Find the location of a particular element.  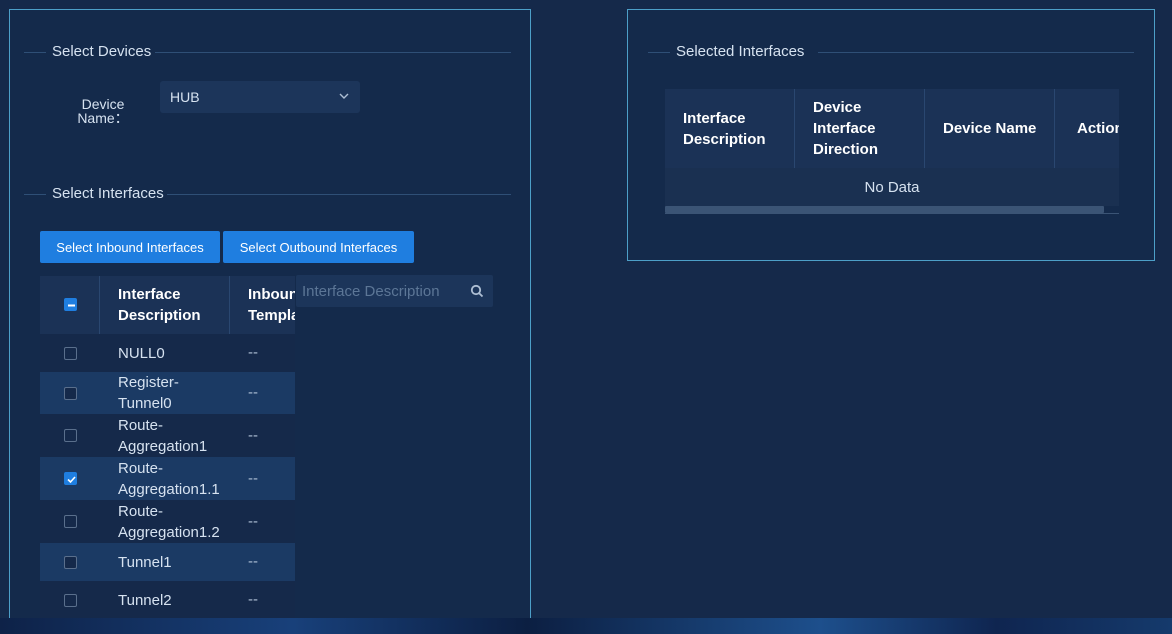

table-row: Tunnel1 -- is located at coordinates (167, 562).